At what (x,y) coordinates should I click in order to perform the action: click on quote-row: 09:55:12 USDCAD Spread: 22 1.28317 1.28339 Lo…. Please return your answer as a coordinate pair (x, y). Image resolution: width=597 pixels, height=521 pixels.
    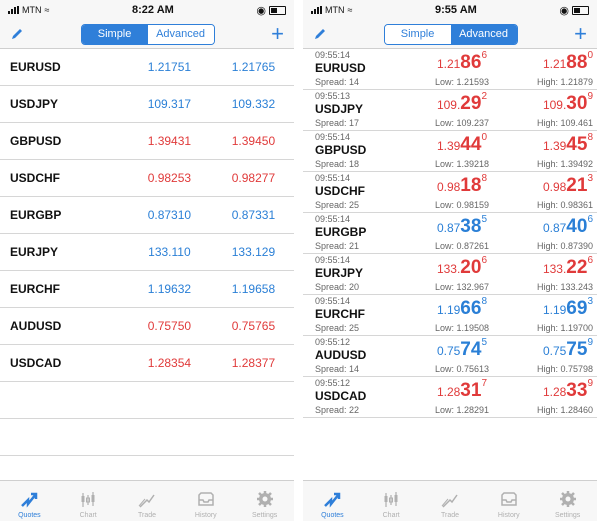
    Looking at the image, I should click on (450, 397).